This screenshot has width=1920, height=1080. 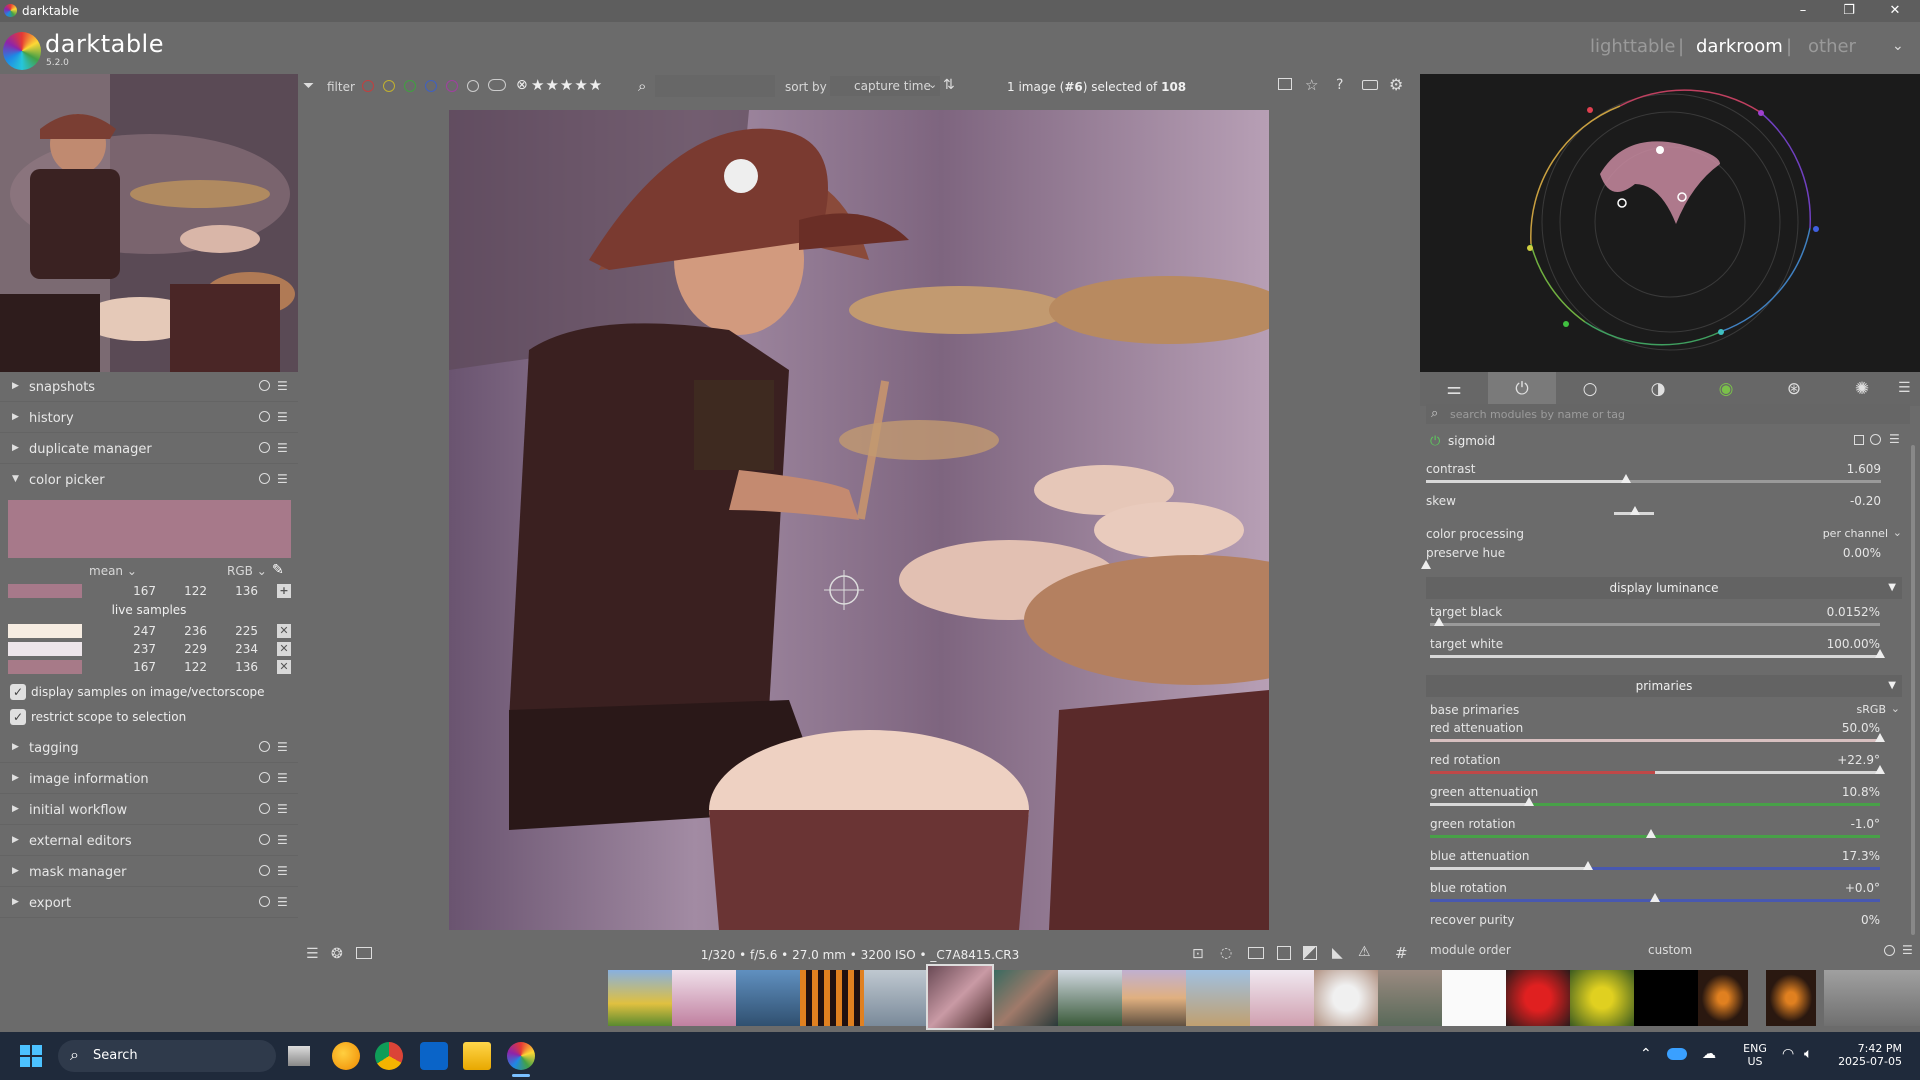 What do you see at coordinates (1803, 11) in the screenshot?
I see `minimize-button: –` at bounding box center [1803, 11].